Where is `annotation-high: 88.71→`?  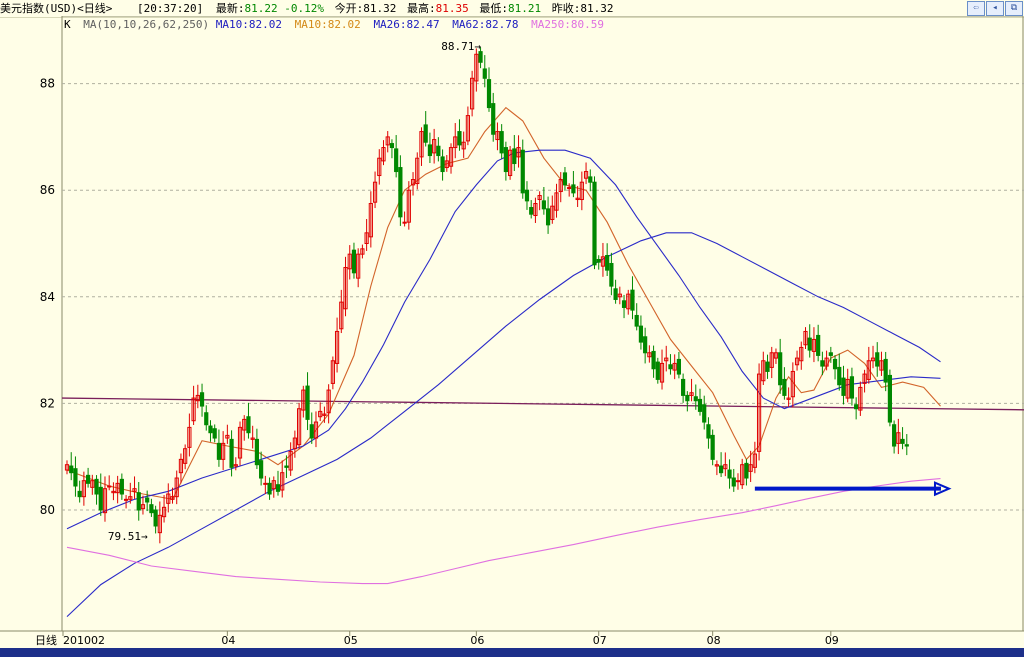
annotation-high: 88.71→ is located at coordinates (461, 46).